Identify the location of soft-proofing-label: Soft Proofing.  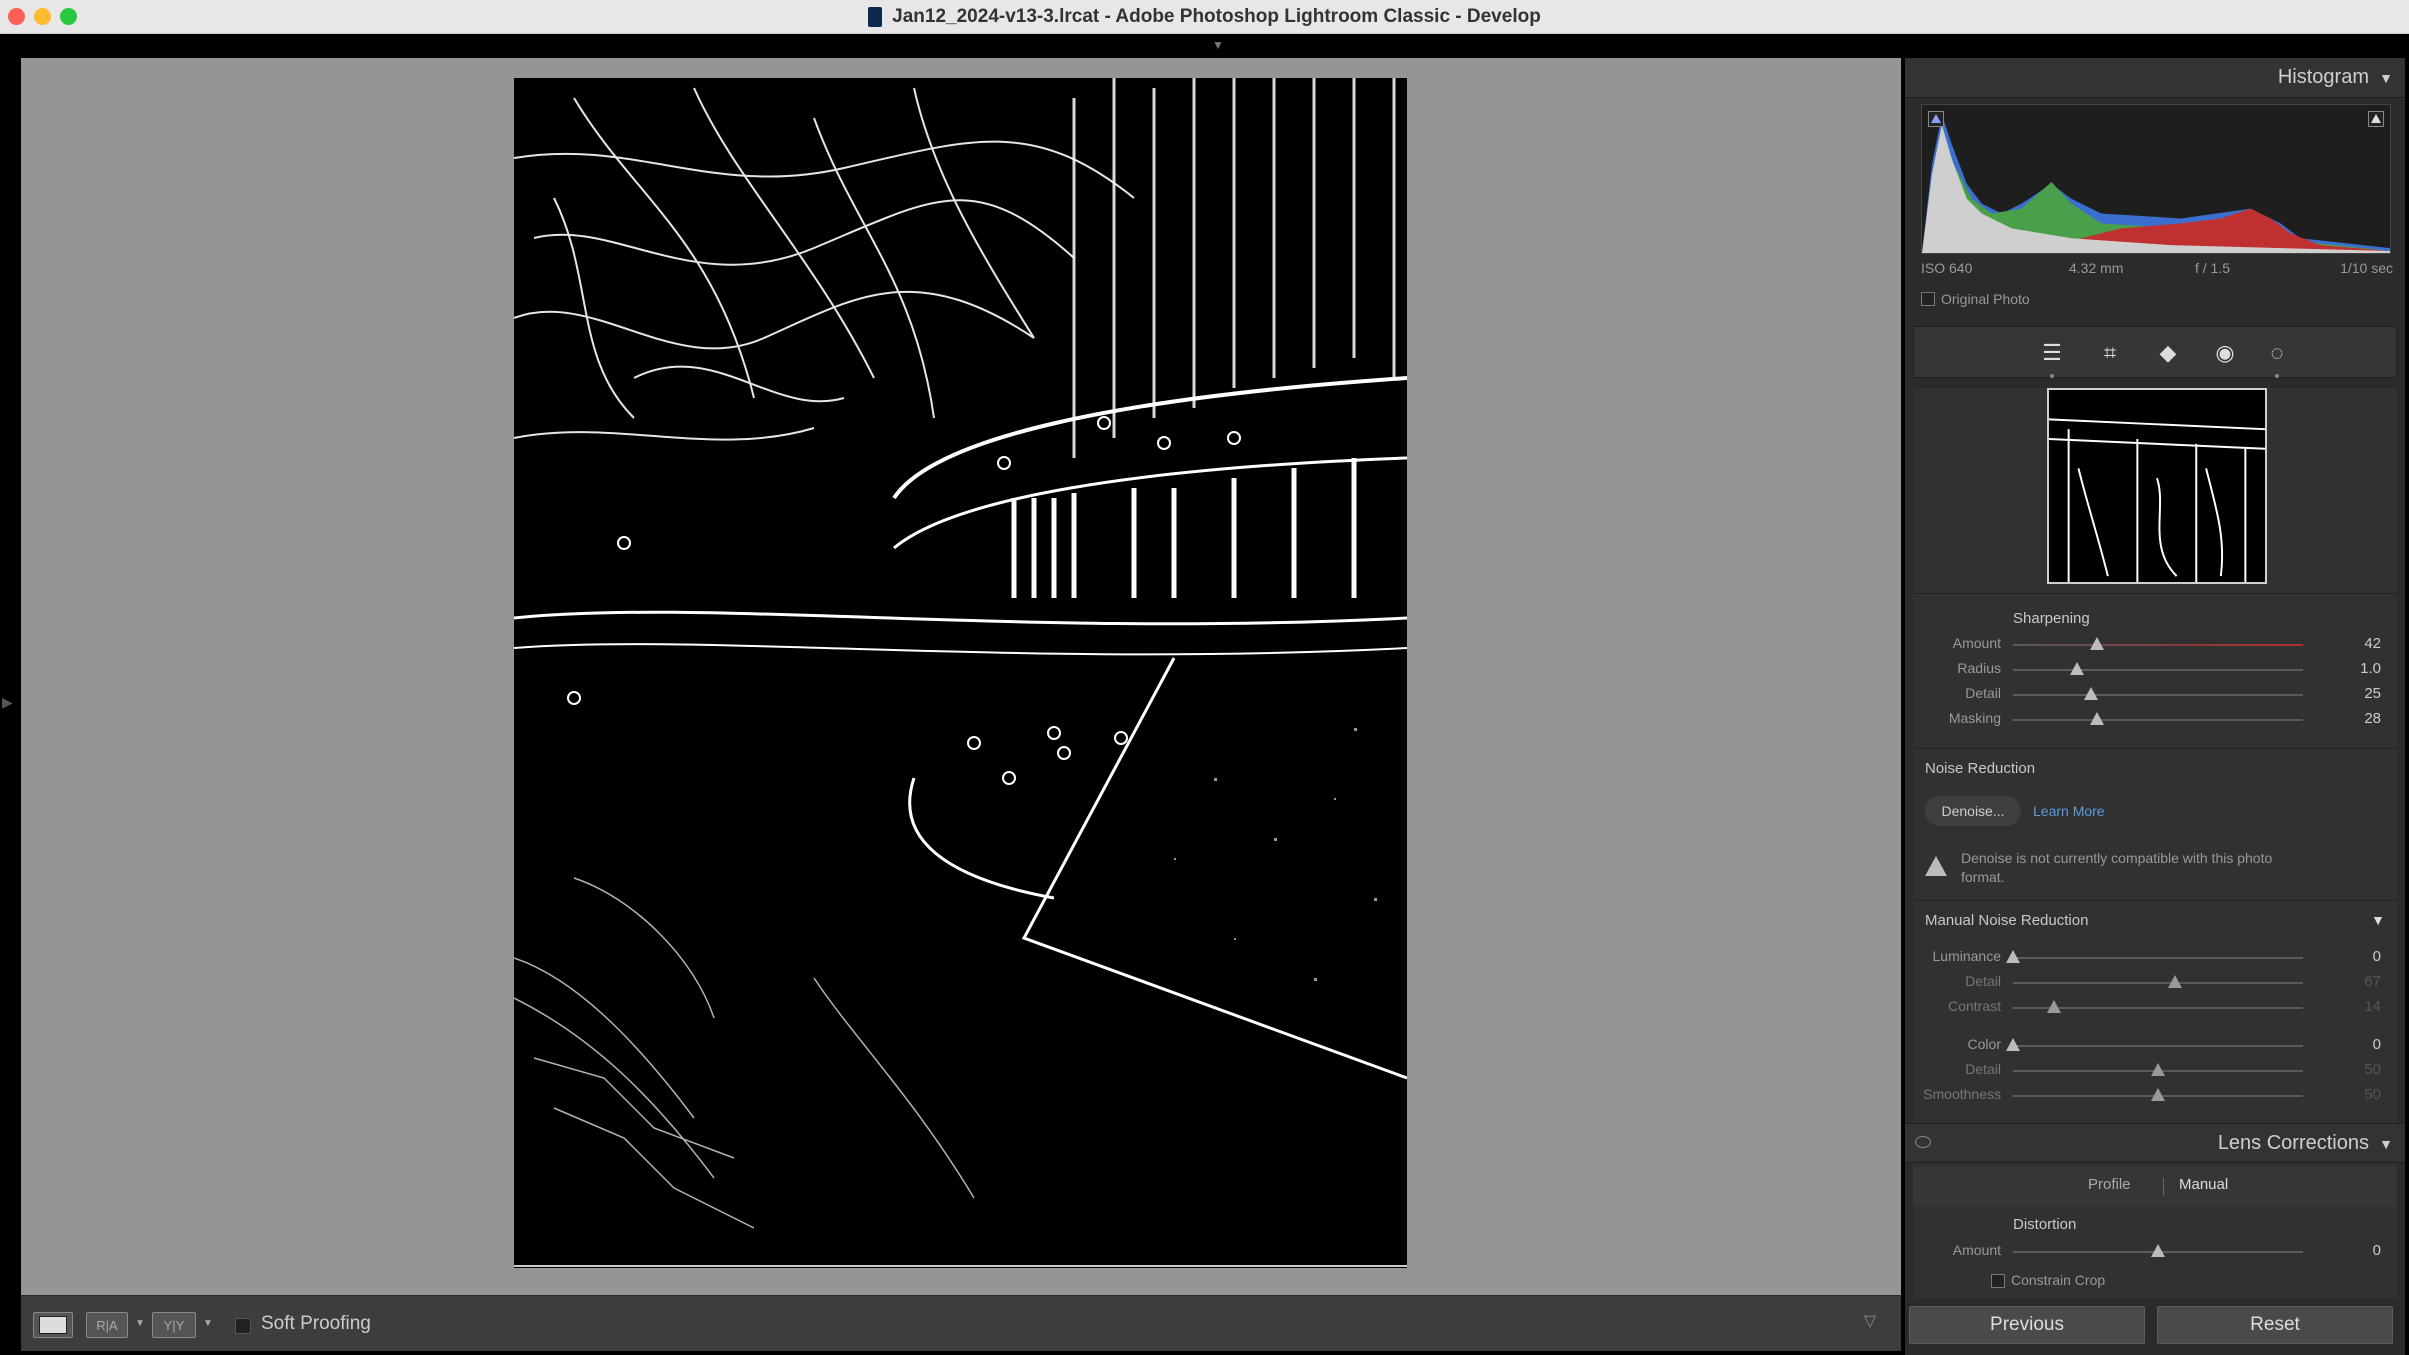
(316, 1323).